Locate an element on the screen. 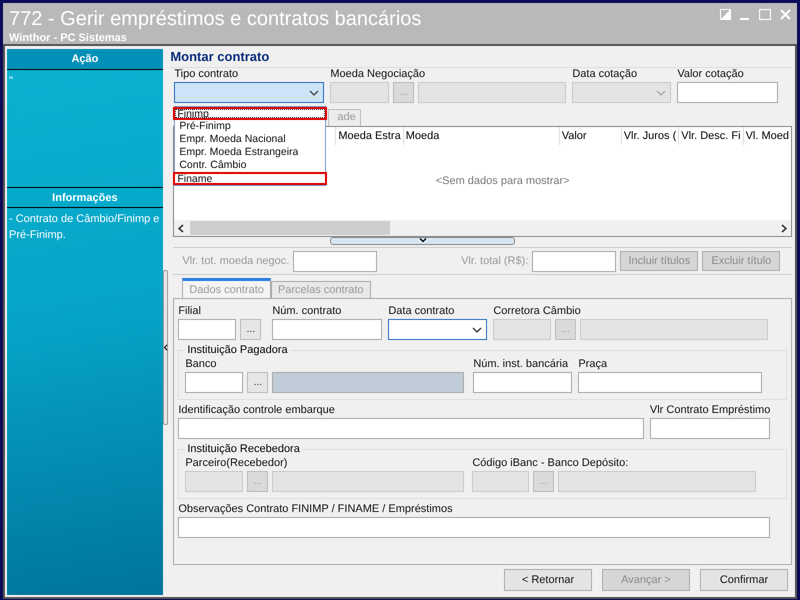 This screenshot has width=800, height=600. field-label: Tipo contrato is located at coordinates (206, 75).